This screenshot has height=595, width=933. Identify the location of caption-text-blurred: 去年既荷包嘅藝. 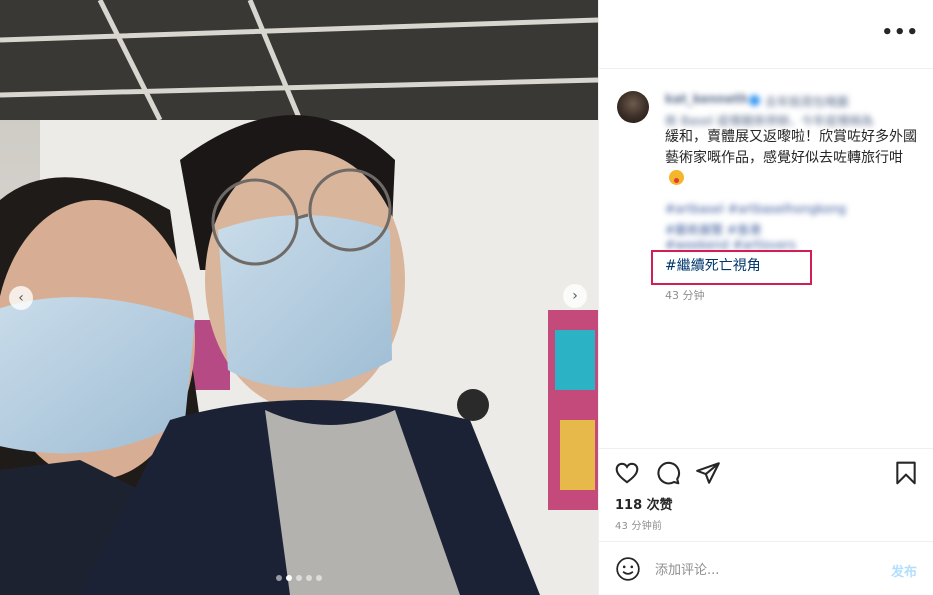
(807, 102).